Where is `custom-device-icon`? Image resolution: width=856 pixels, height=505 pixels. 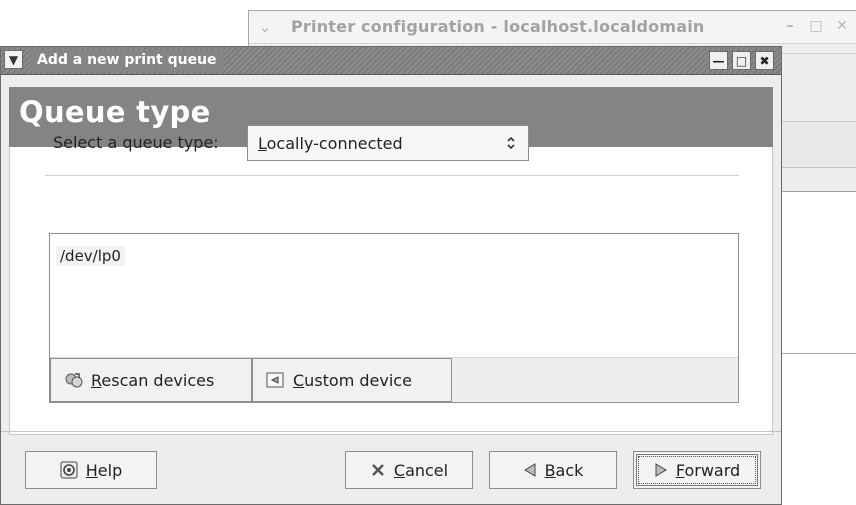 custom-device-icon is located at coordinates (276, 380).